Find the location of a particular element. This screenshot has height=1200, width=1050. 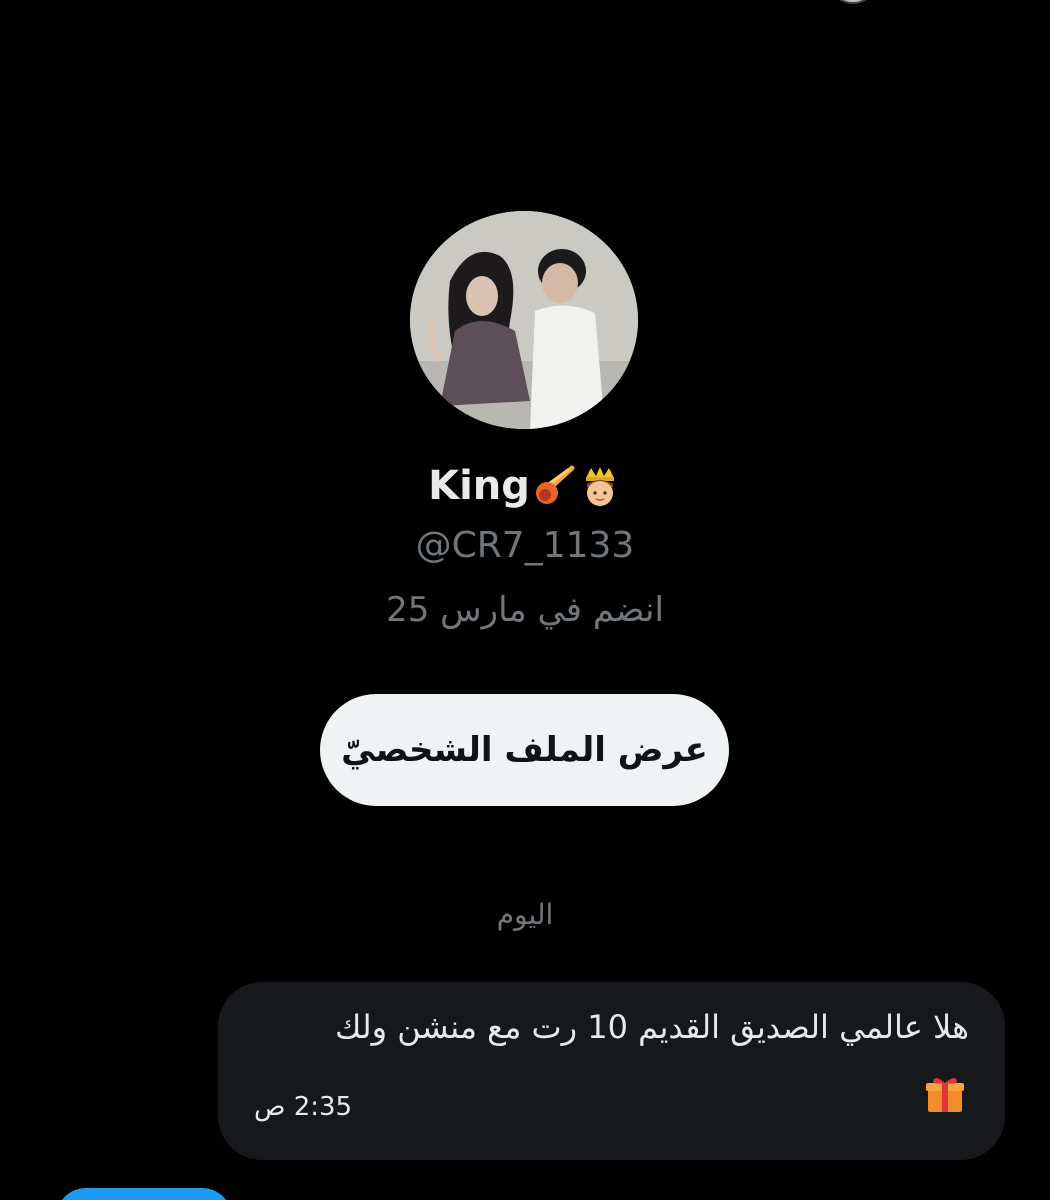

day-separator: اليوم is located at coordinates (525, 914).